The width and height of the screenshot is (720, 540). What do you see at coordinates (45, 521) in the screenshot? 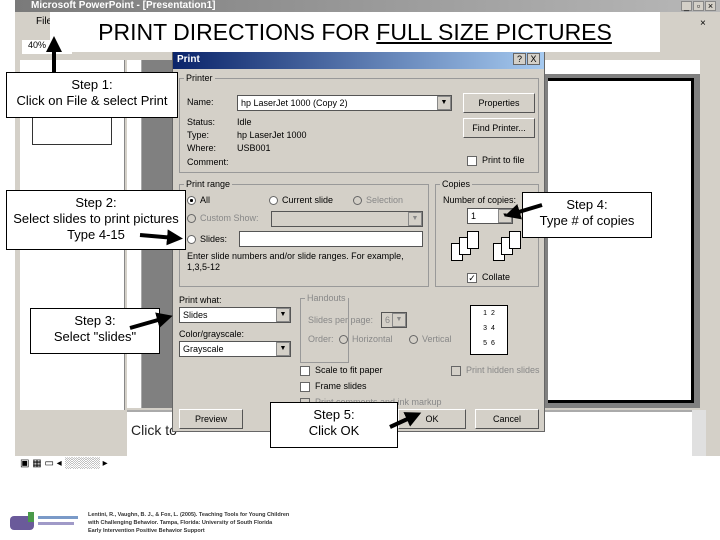
I see `teaching-tools-logo` at bounding box center [45, 521].